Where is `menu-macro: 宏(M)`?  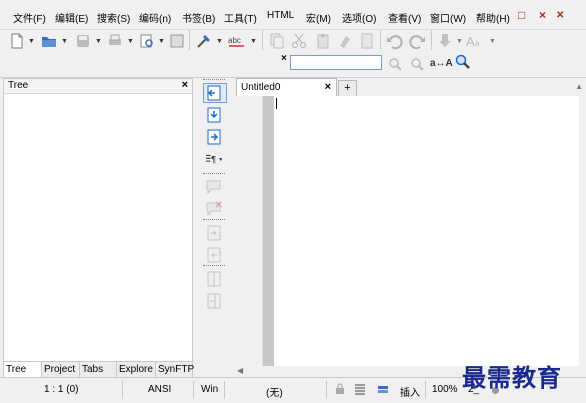
menu-macro: 宏(M) is located at coordinates (318, 17).